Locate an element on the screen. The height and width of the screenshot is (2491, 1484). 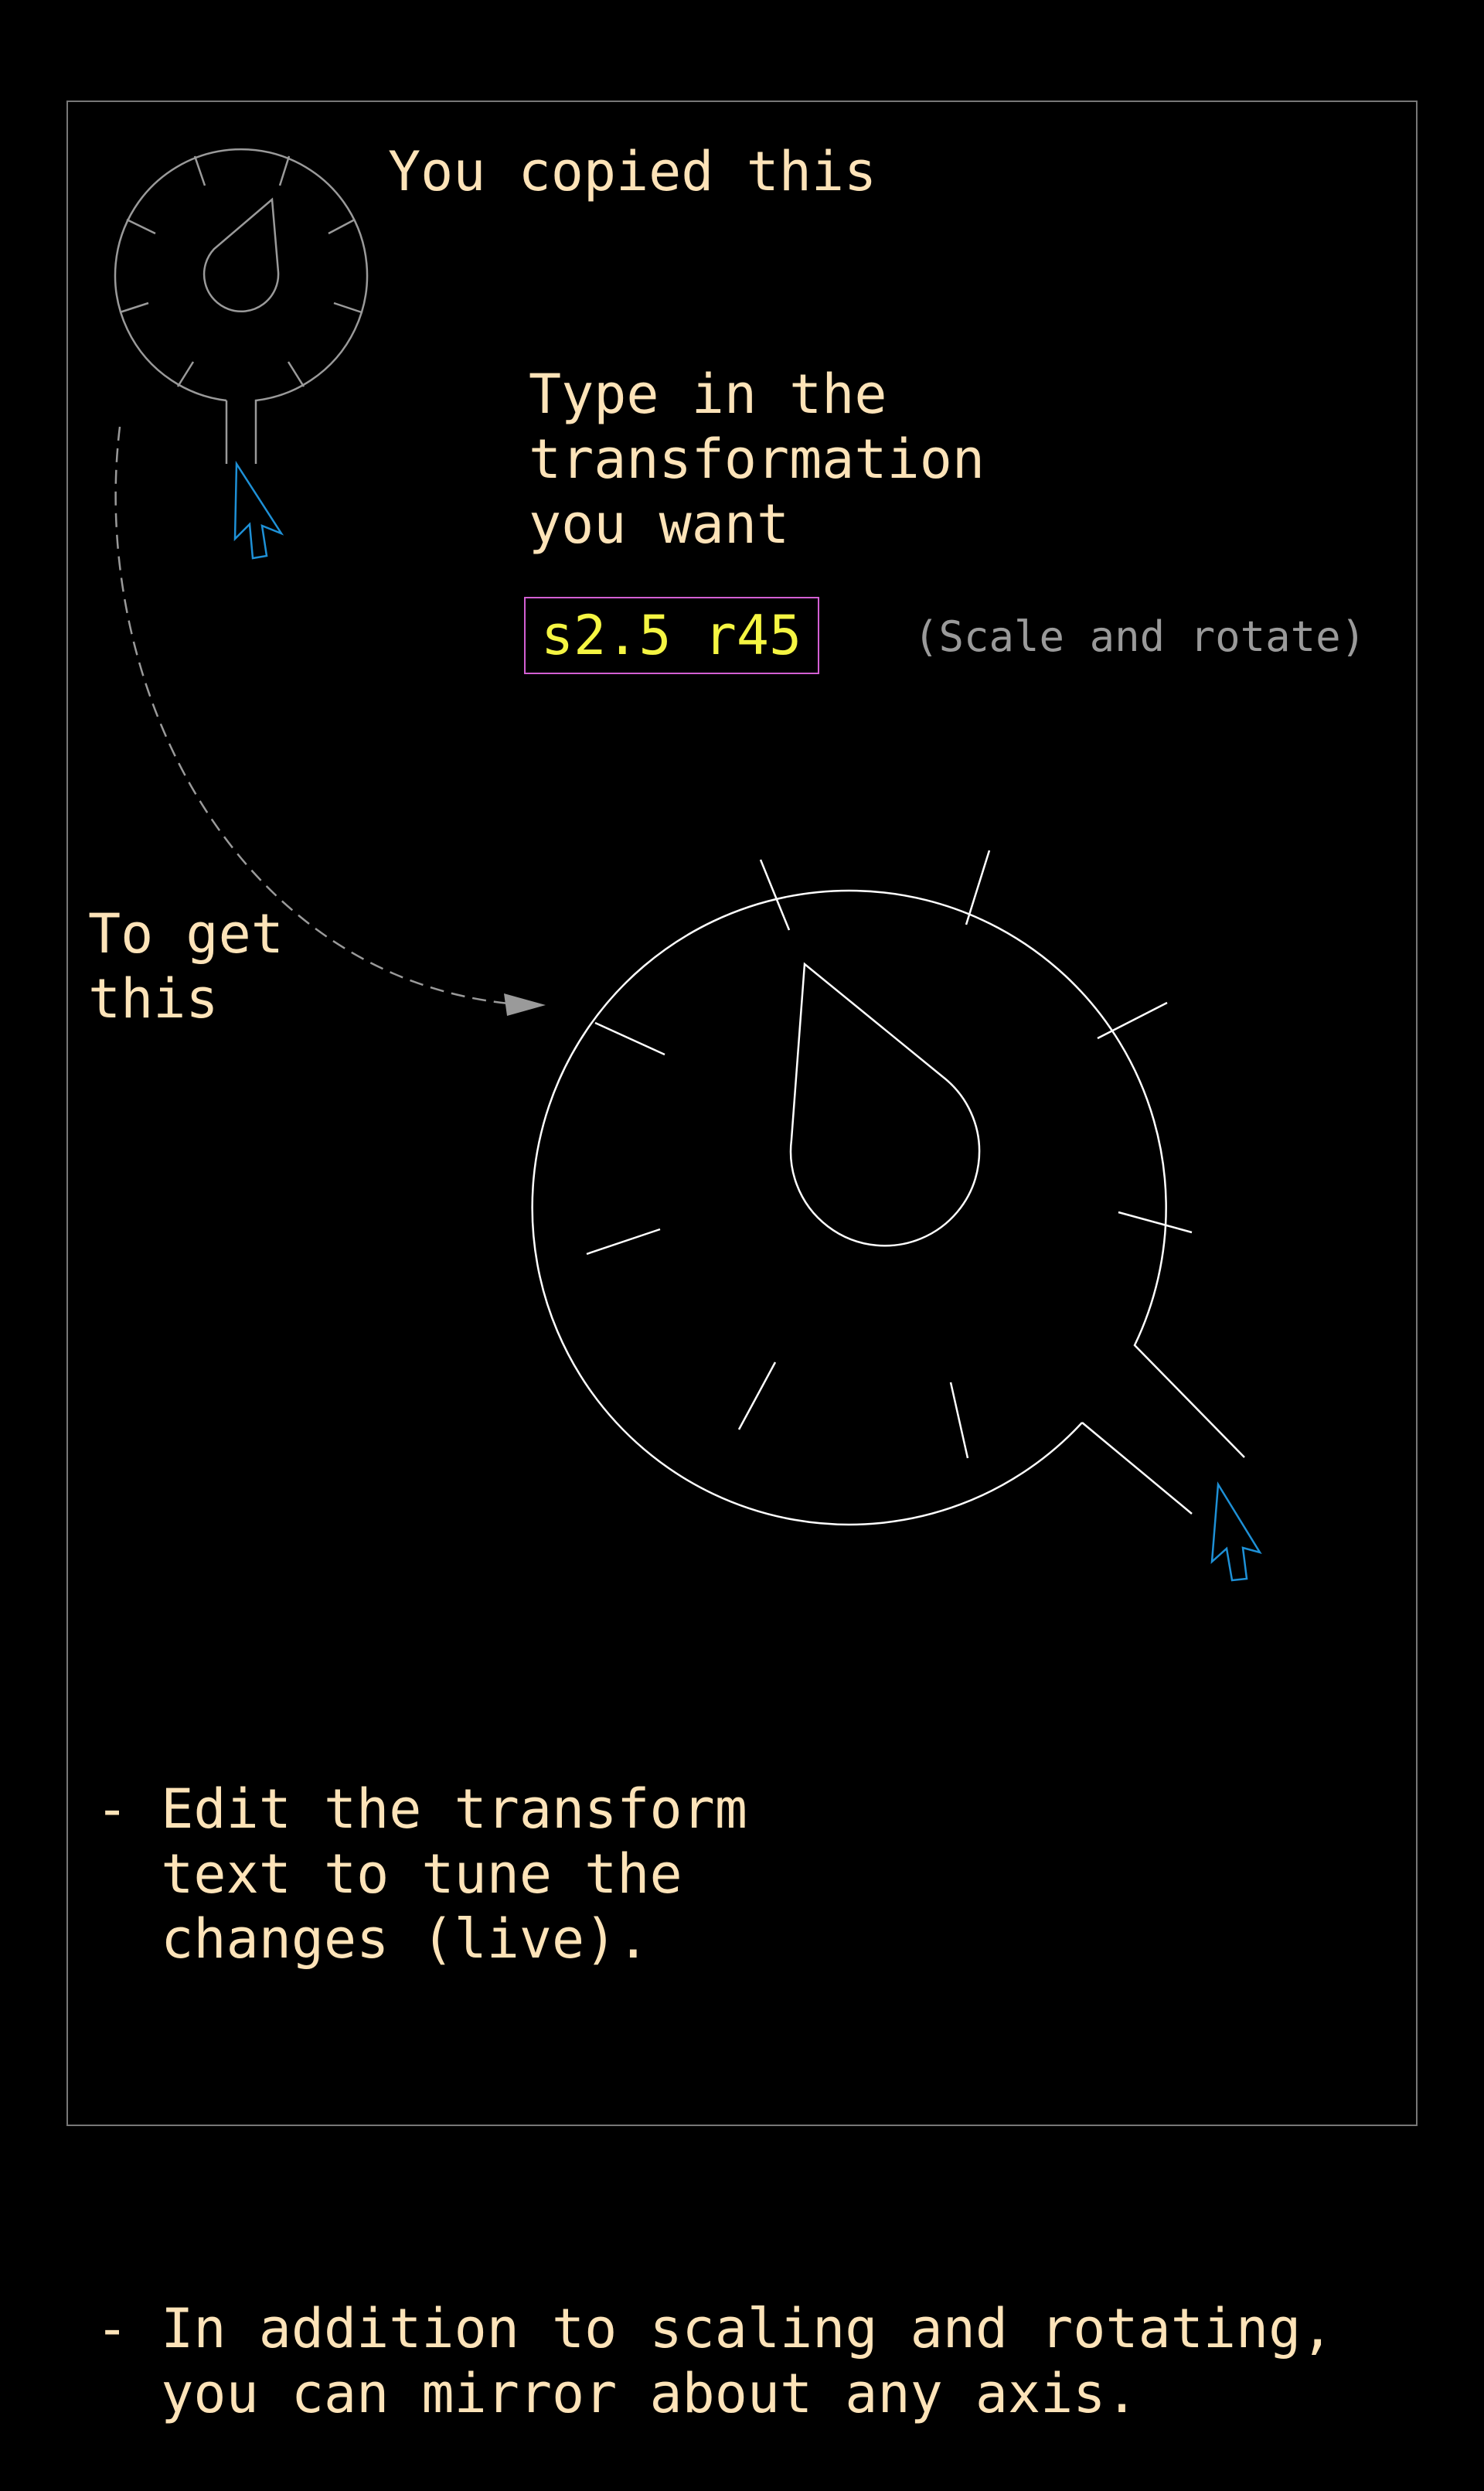
result-gauge-outline is located at coordinates (888, 1207).